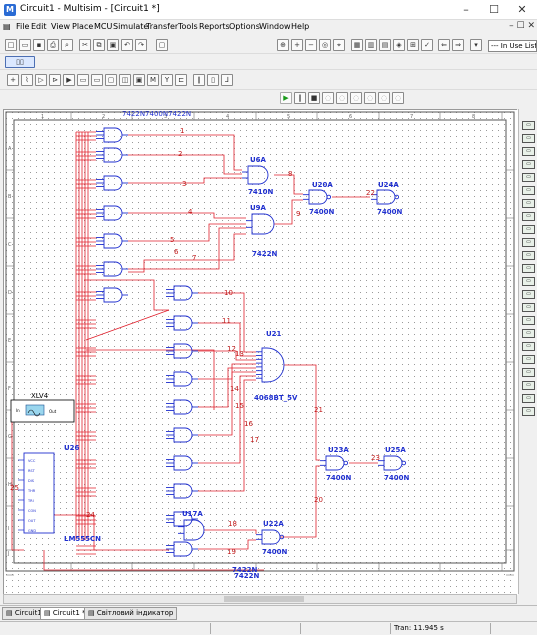 Image resolution: width=537 pixels, height=635 pixels. What do you see at coordinates (13, 80) in the screenshot?
I see `place-source-icon: +` at bounding box center [13, 80].